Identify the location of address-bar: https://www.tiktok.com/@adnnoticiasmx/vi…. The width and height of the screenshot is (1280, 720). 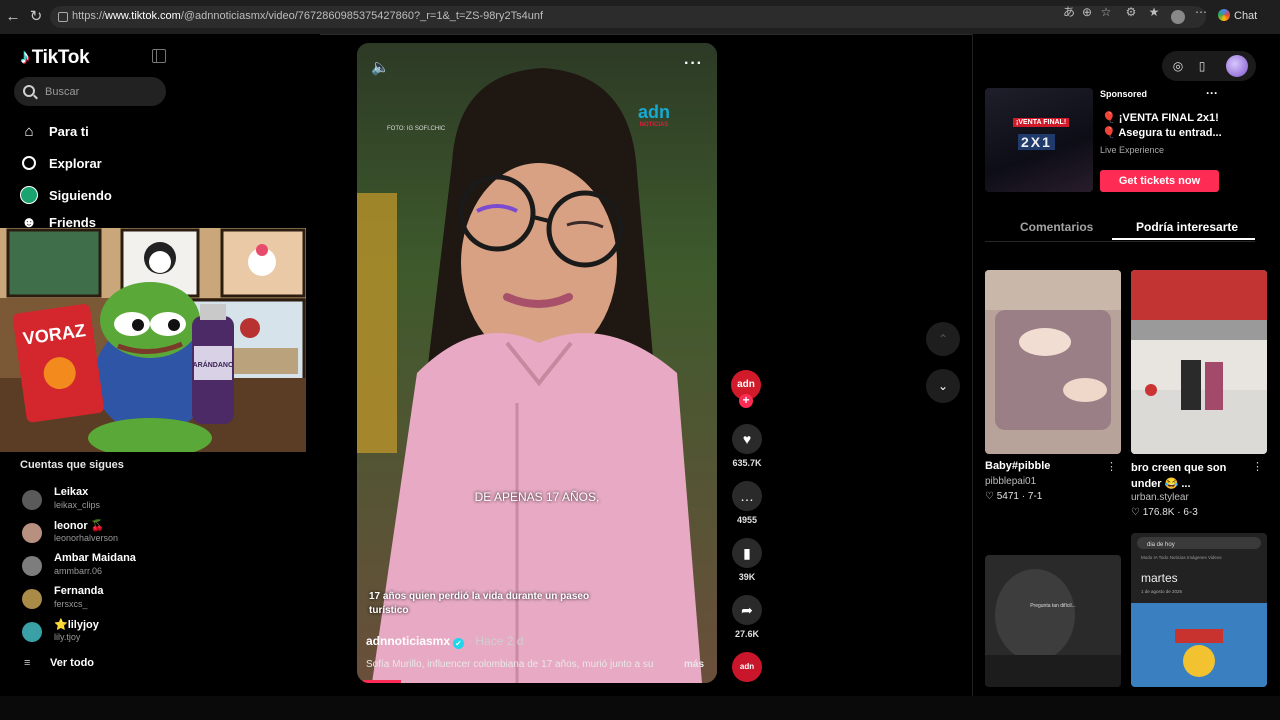
(628, 17).